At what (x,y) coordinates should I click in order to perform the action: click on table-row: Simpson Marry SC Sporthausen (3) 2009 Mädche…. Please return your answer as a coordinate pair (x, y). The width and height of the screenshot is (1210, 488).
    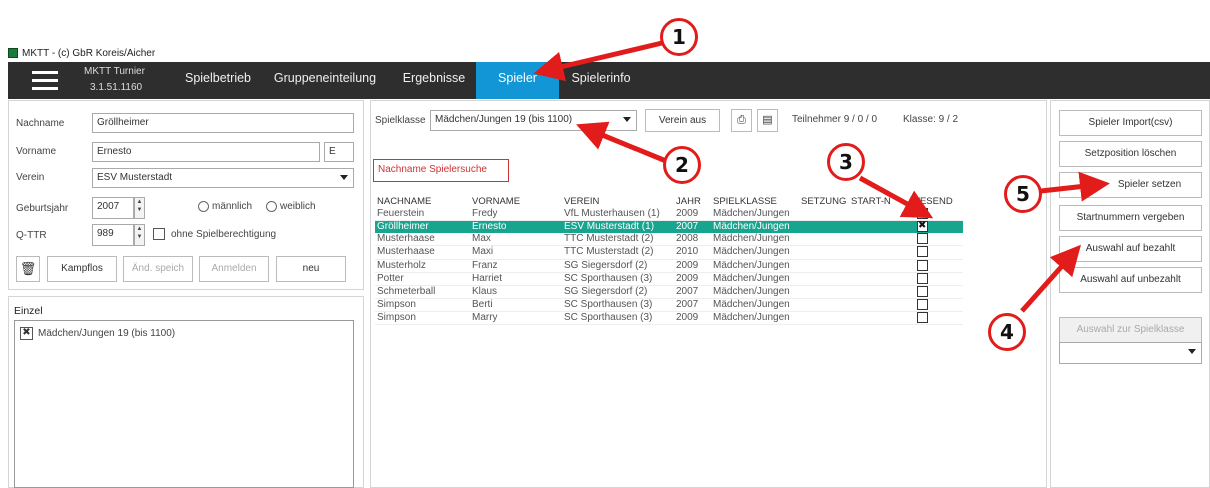
    Looking at the image, I should click on (669, 318).